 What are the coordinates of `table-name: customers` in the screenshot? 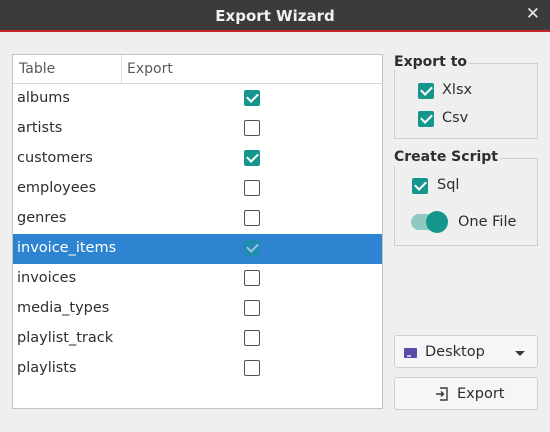 It's located at (55, 158).